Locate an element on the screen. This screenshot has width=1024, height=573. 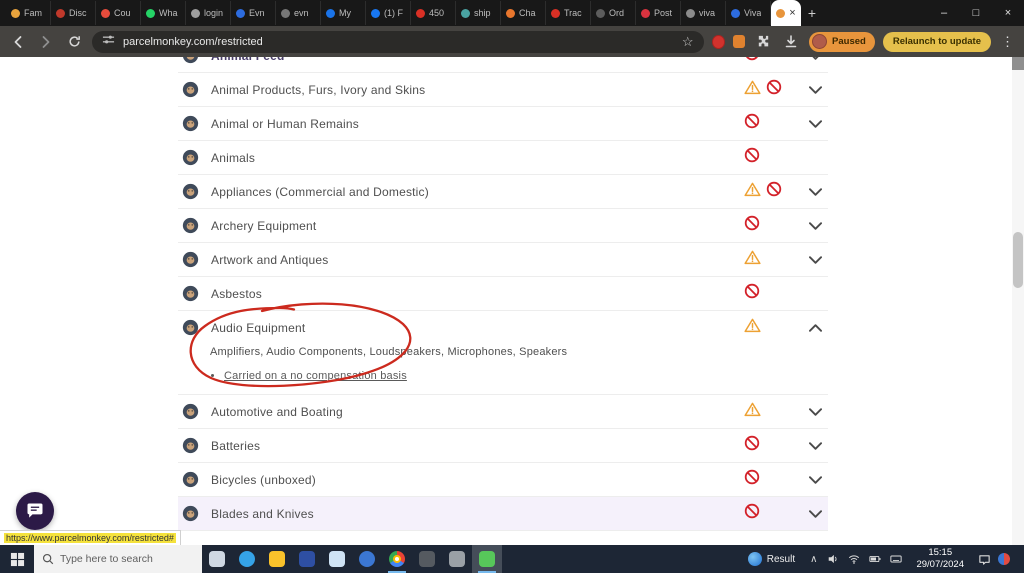
restricted-item-label: Animal Feed is located at coordinates (248, 60).